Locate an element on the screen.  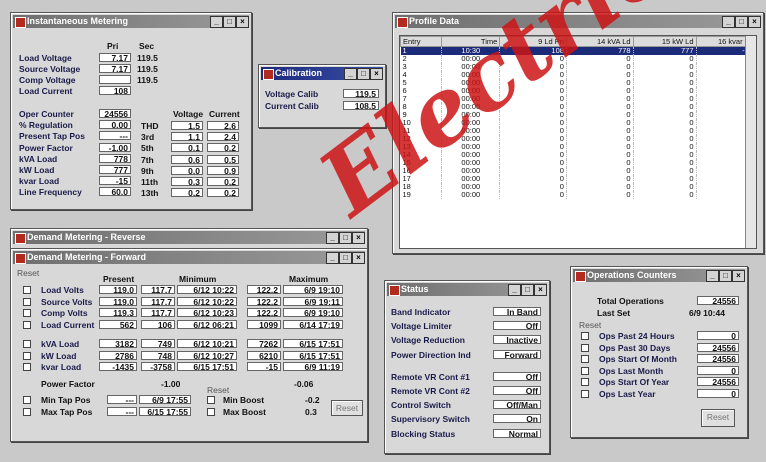
ops-reset-button: Reset is located at coordinates (718, 418).